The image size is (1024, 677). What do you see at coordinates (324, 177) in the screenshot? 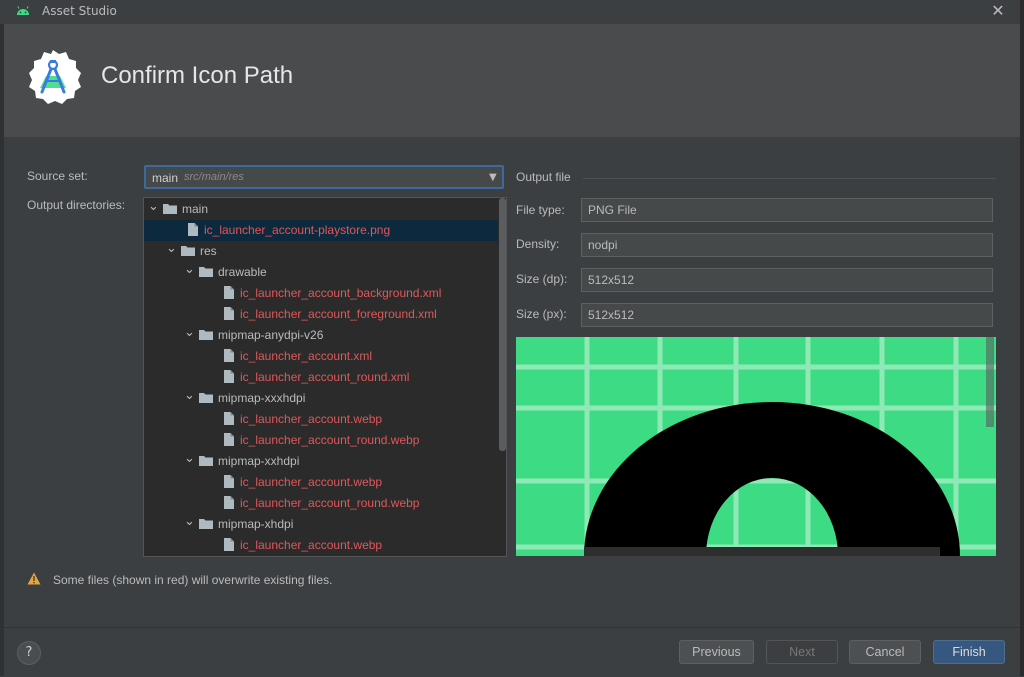
I see `source-set-dropdown: main src/main/res ▼` at bounding box center [324, 177].